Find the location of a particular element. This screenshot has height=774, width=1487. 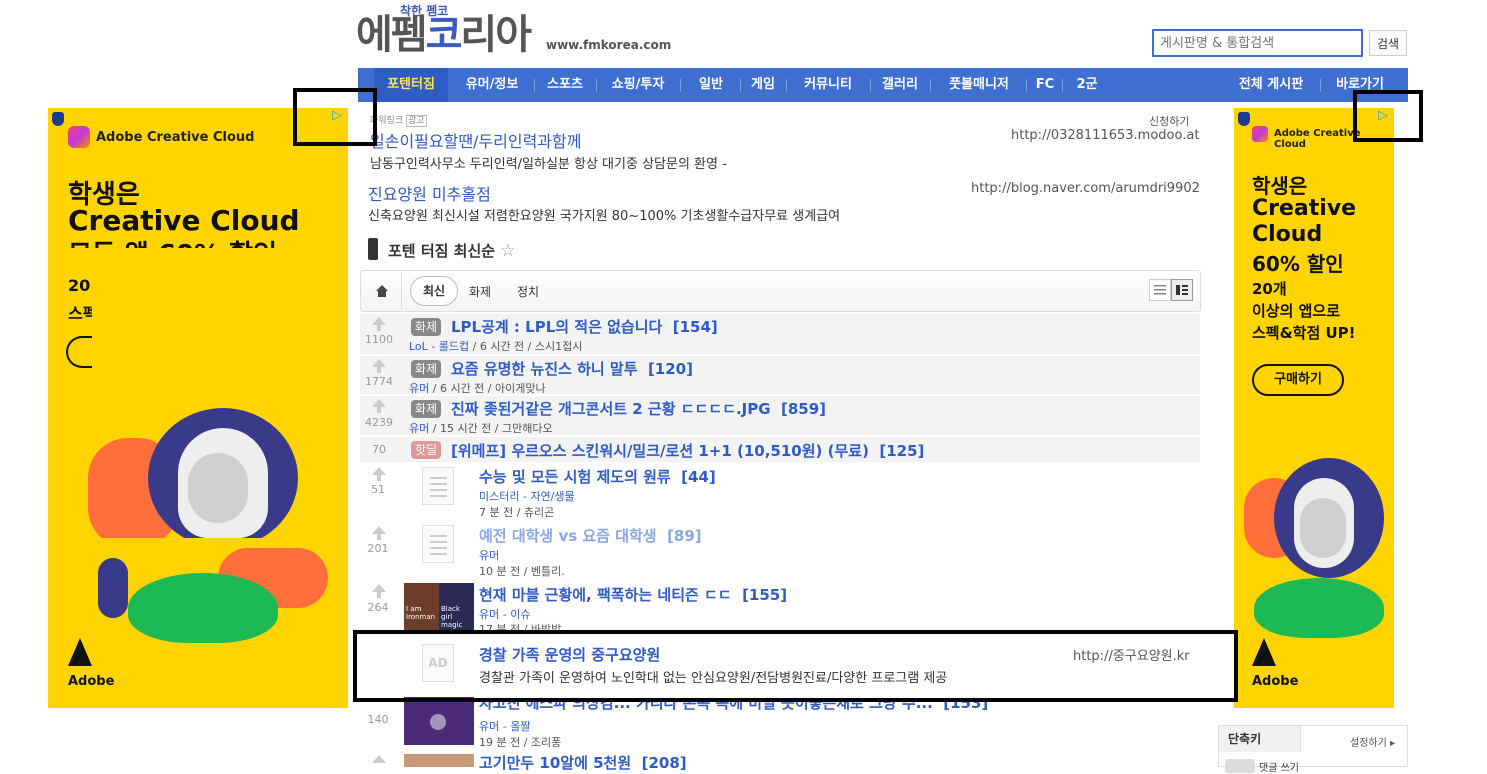

ad-illustration is located at coordinates (208, 533).